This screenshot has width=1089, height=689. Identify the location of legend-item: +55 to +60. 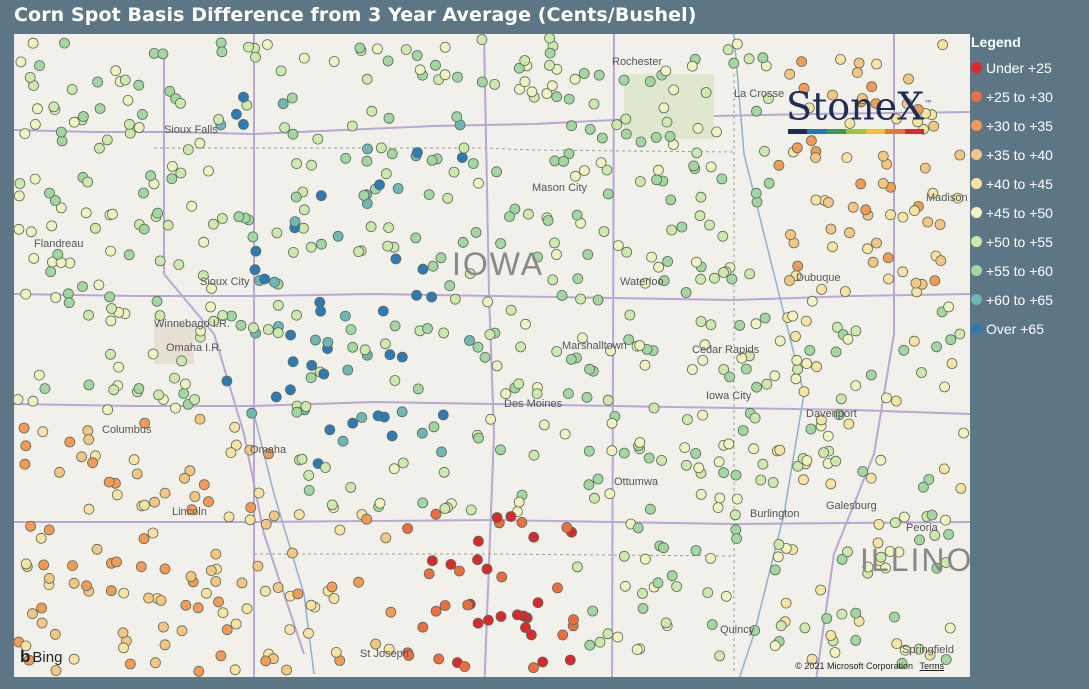
(1030, 270).